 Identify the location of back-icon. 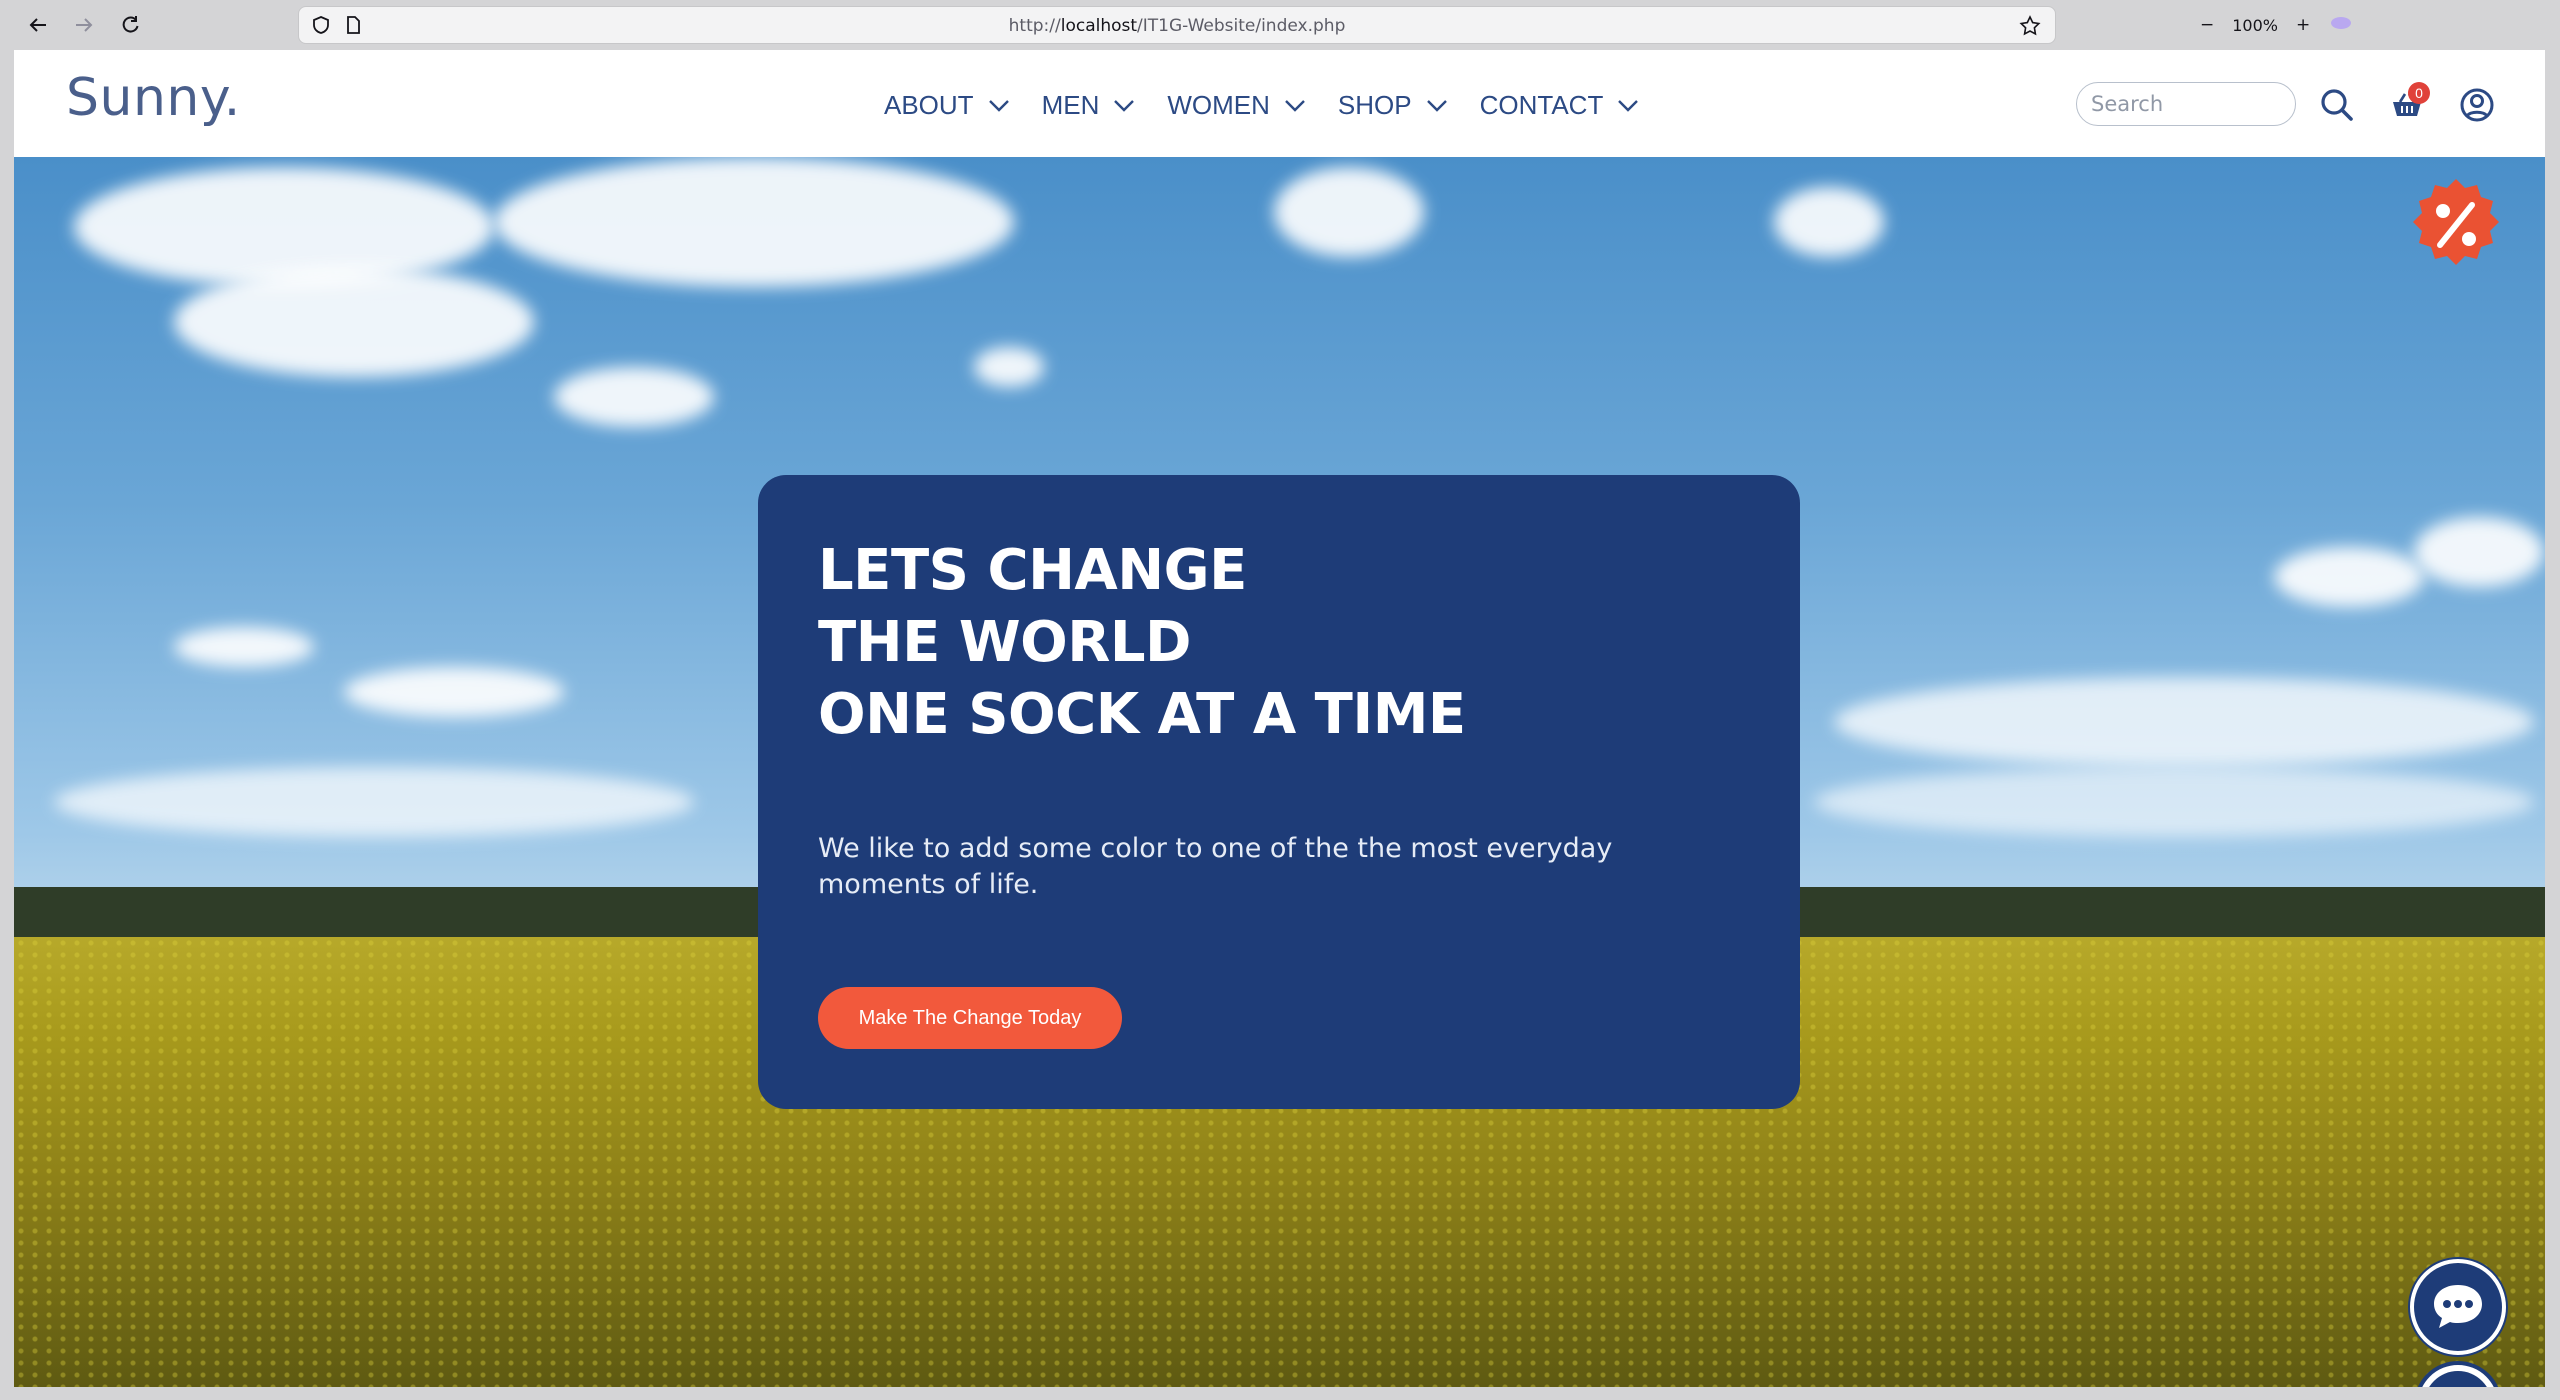
(38, 25).